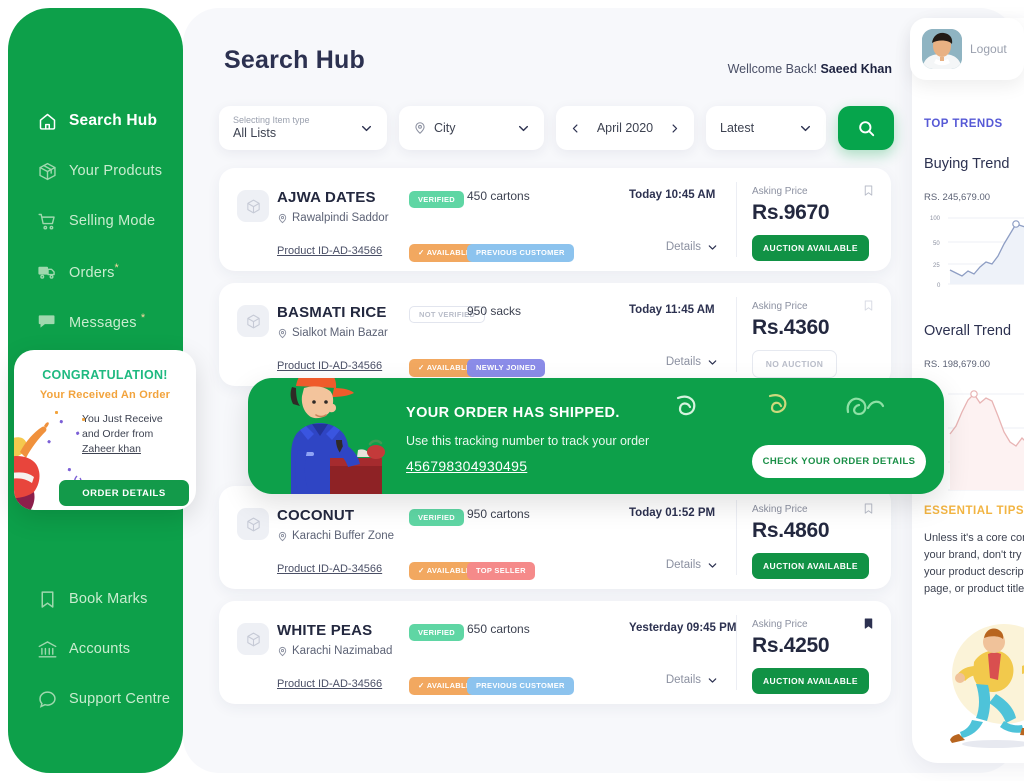 The height and width of the screenshot is (781, 1024). Describe the element at coordinates (791, 212) in the screenshot. I see `asking-price-value: Rs.9670` at that location.